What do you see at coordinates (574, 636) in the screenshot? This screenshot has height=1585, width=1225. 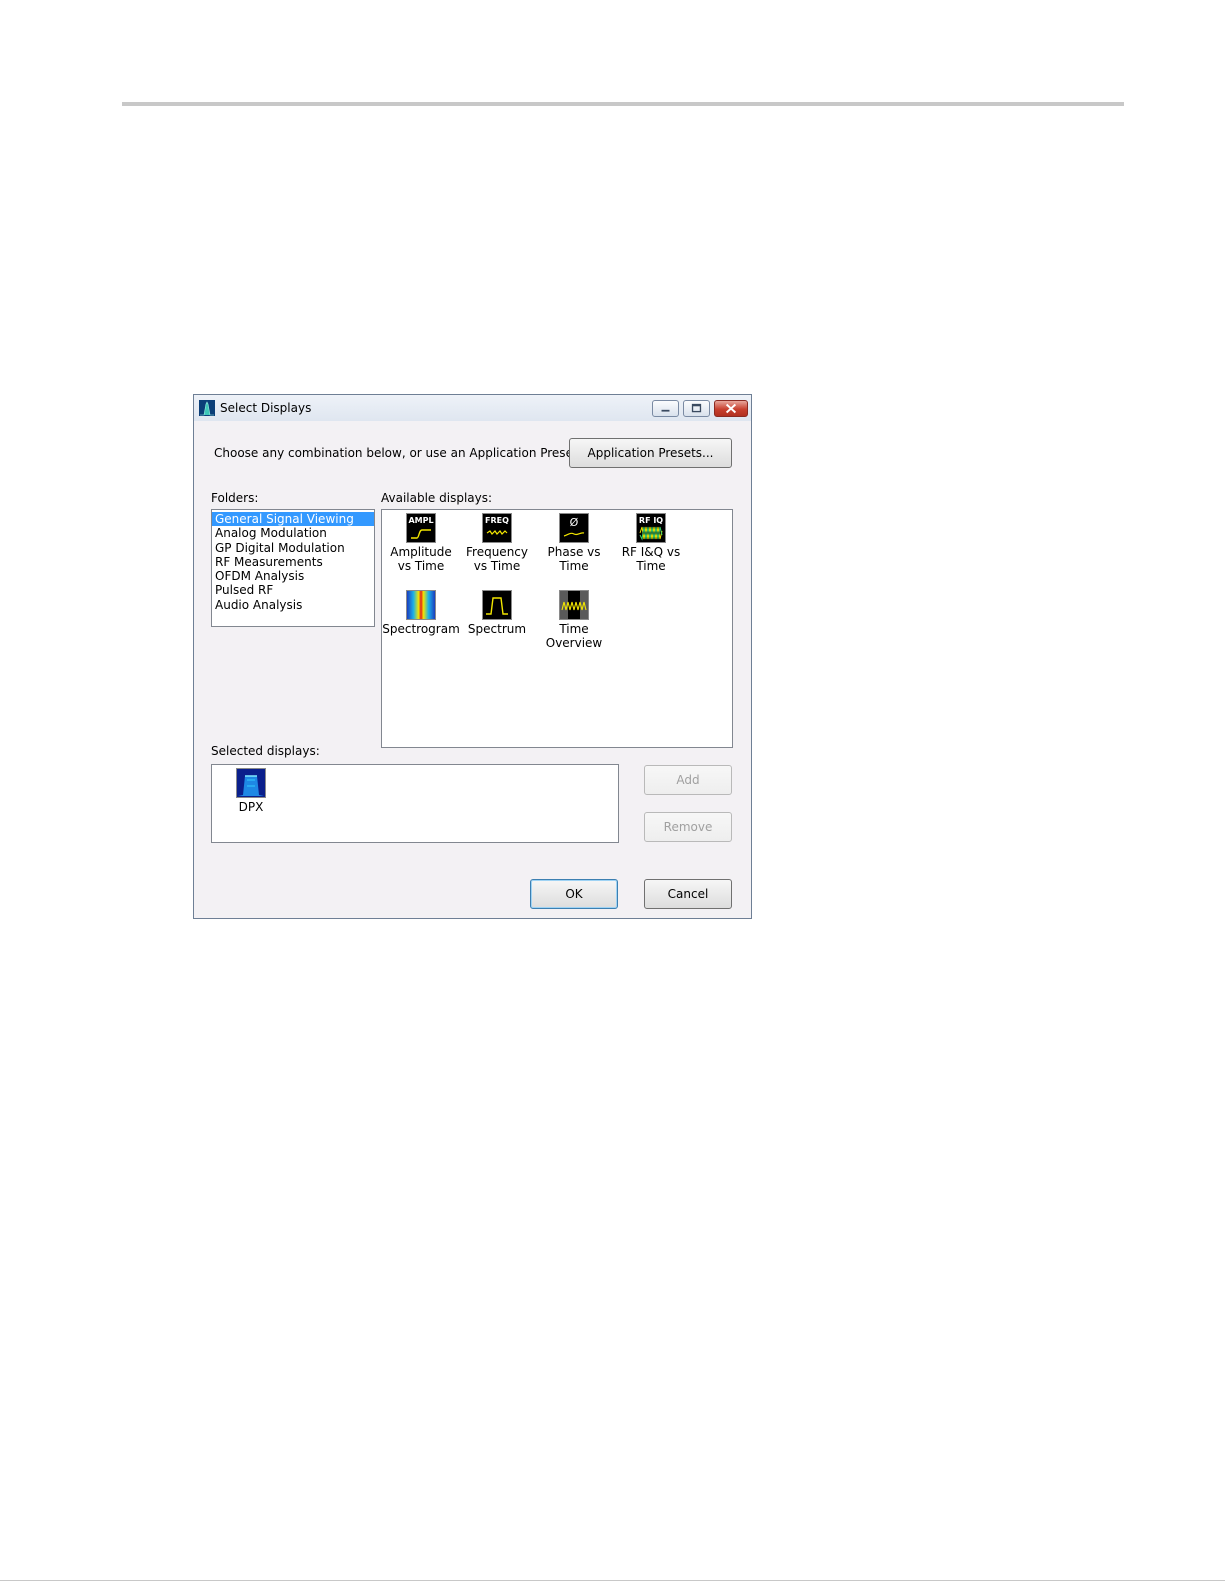 I see `display-label: Time Overview` at bounding box center [574, 636].